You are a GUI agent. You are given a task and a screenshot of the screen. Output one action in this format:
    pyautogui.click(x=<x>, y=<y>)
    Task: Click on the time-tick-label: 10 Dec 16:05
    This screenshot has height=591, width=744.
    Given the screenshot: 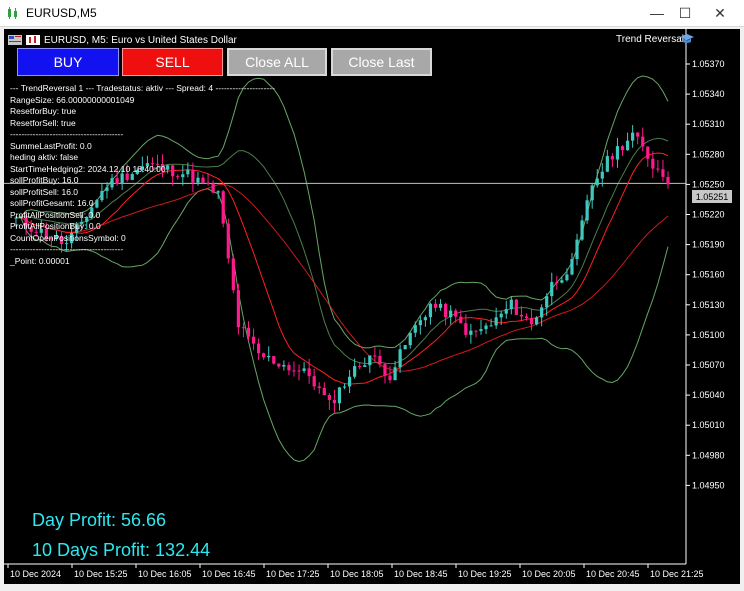 What is the action you would take?
    pyautogui.click(x=165, y=574)
    